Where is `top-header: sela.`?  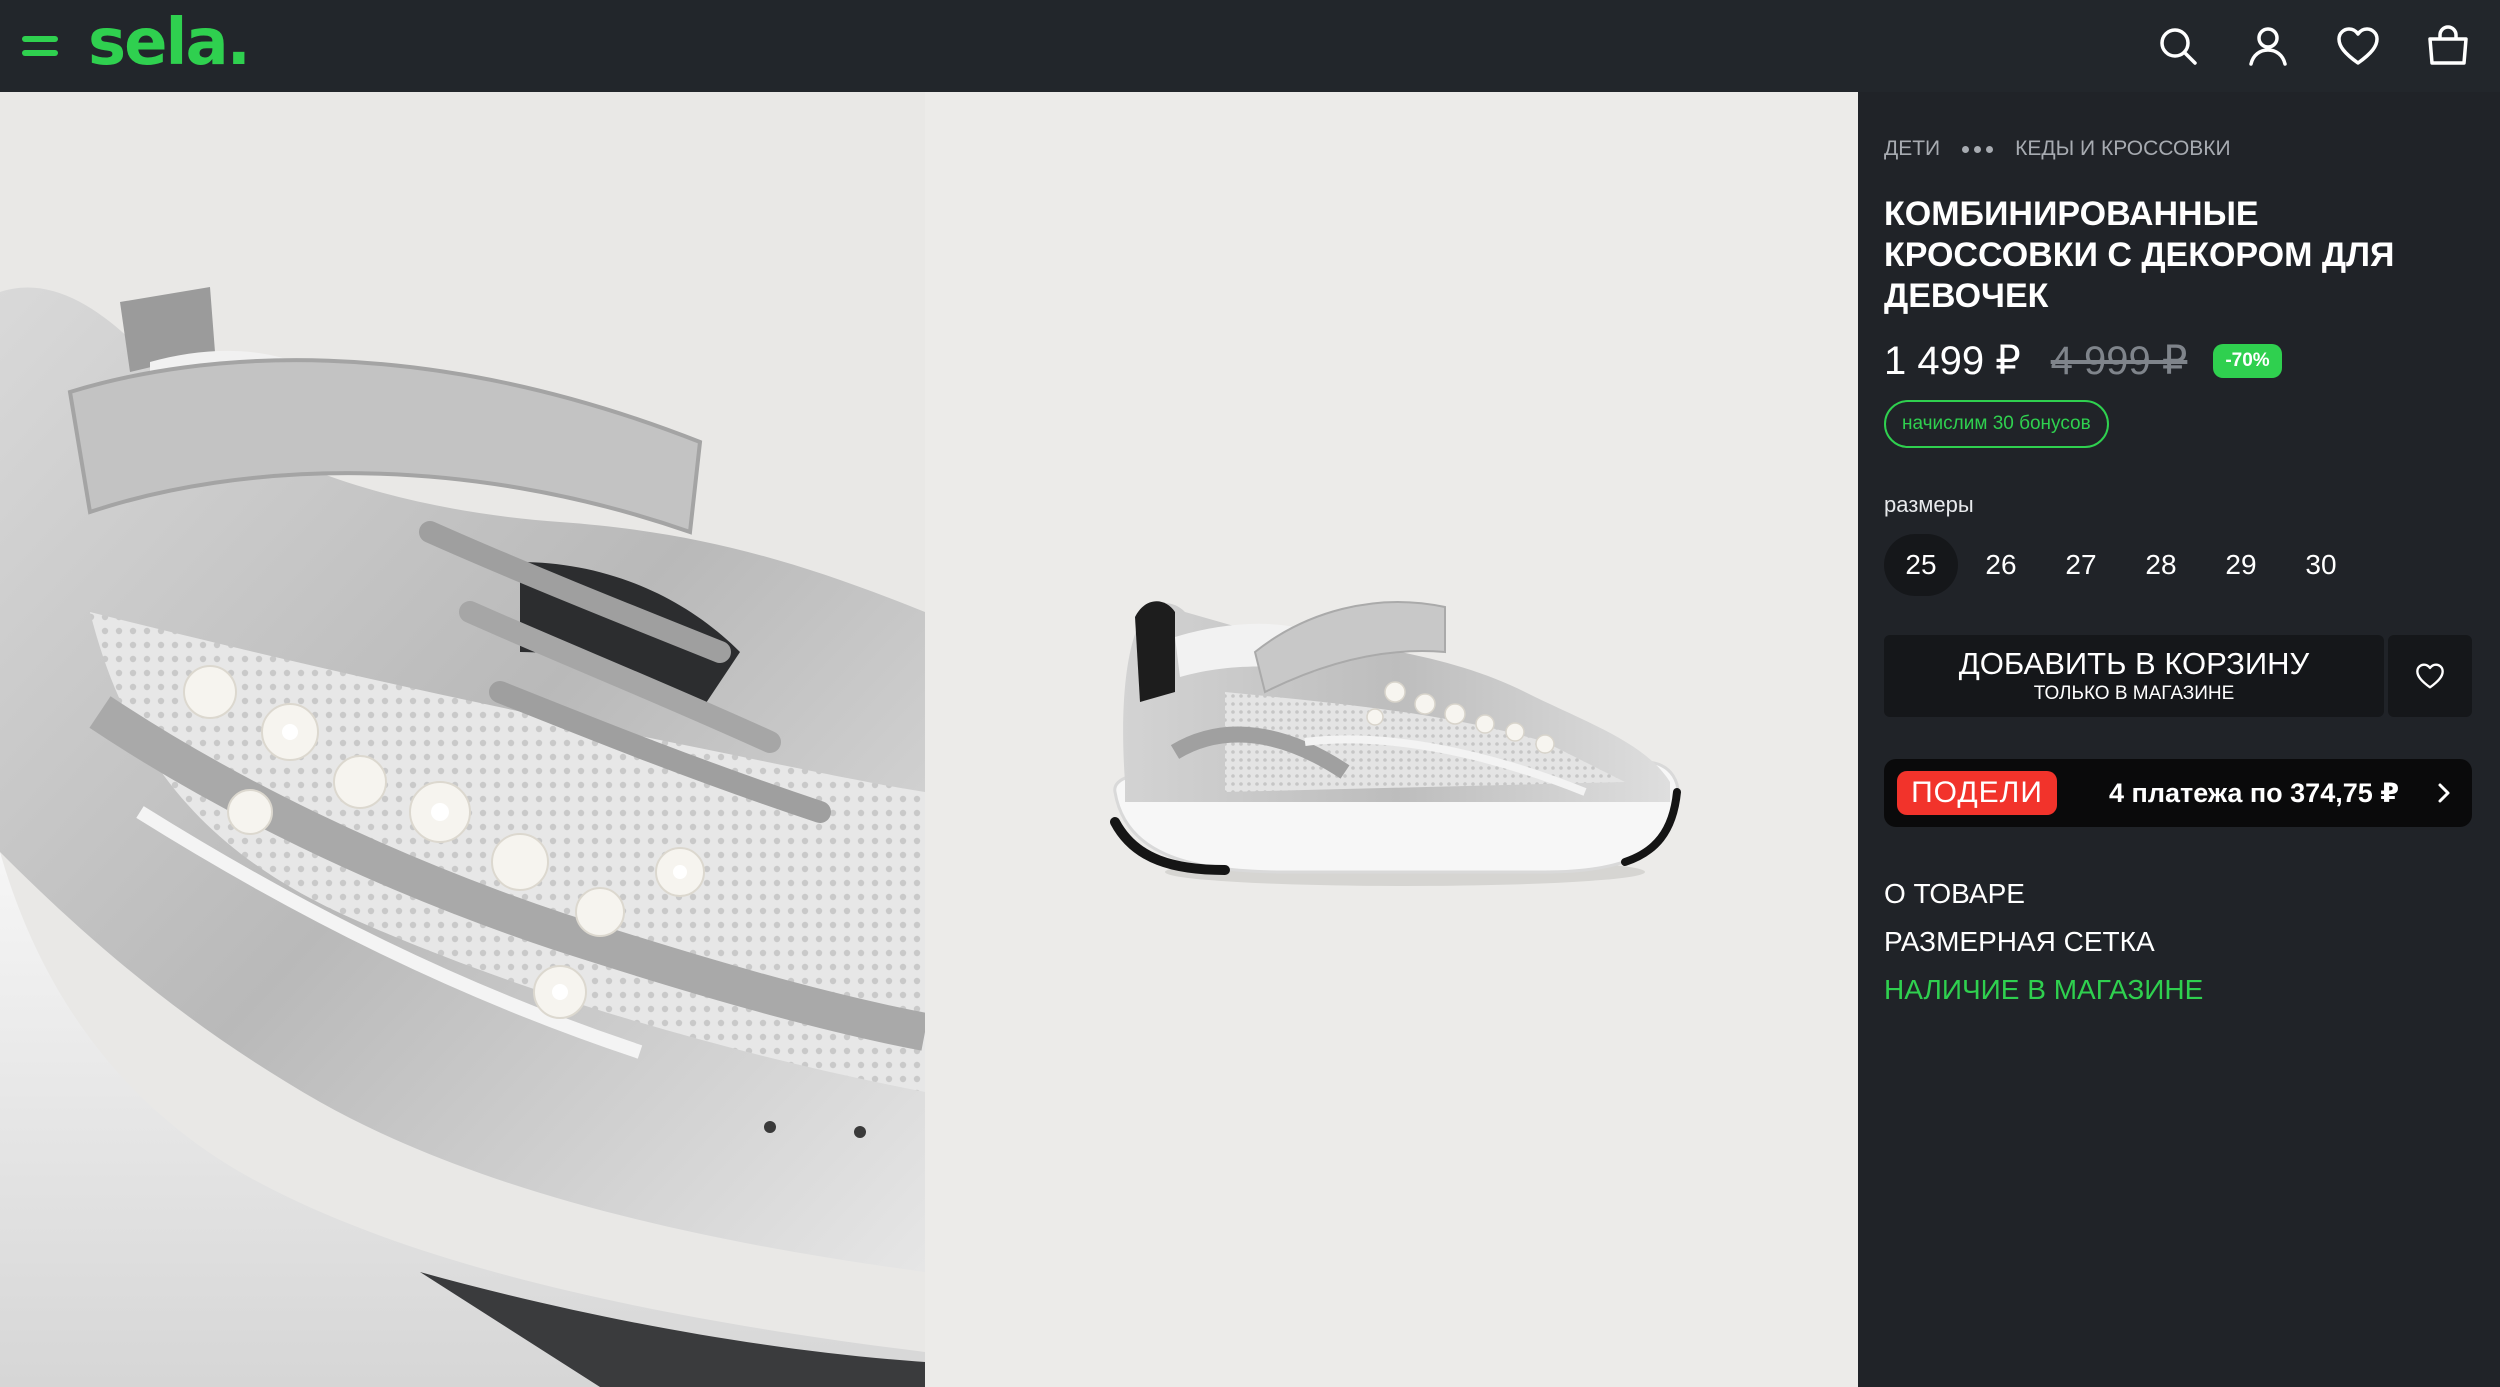 top-header: sela. is located at coordinates (1250, 46).